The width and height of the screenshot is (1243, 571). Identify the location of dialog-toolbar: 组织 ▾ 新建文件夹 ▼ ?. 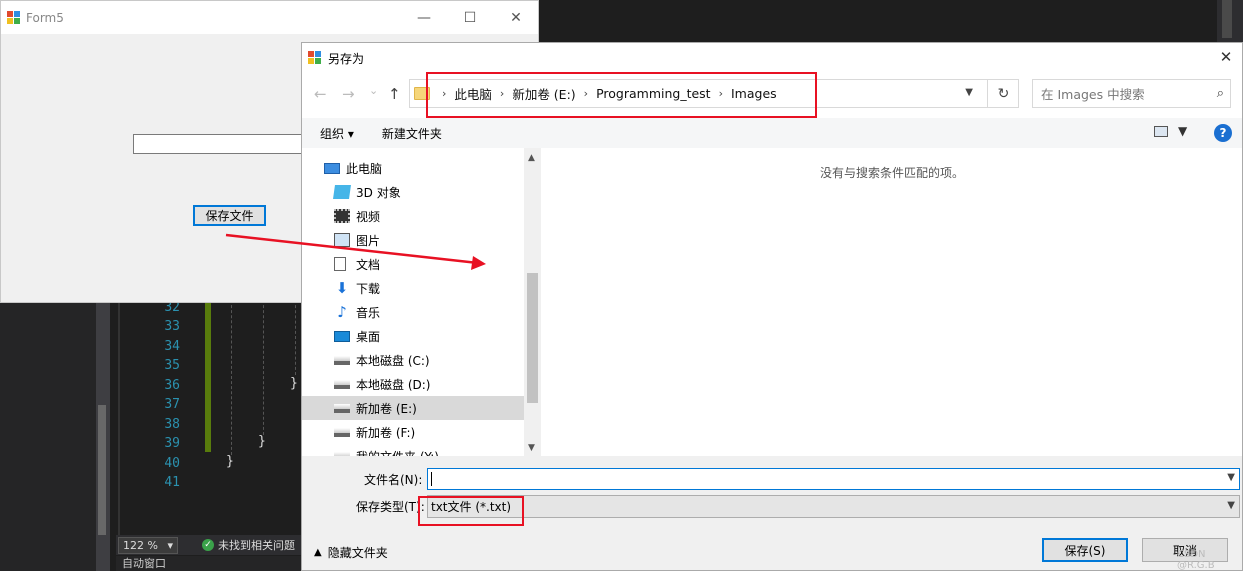
(772, 133).